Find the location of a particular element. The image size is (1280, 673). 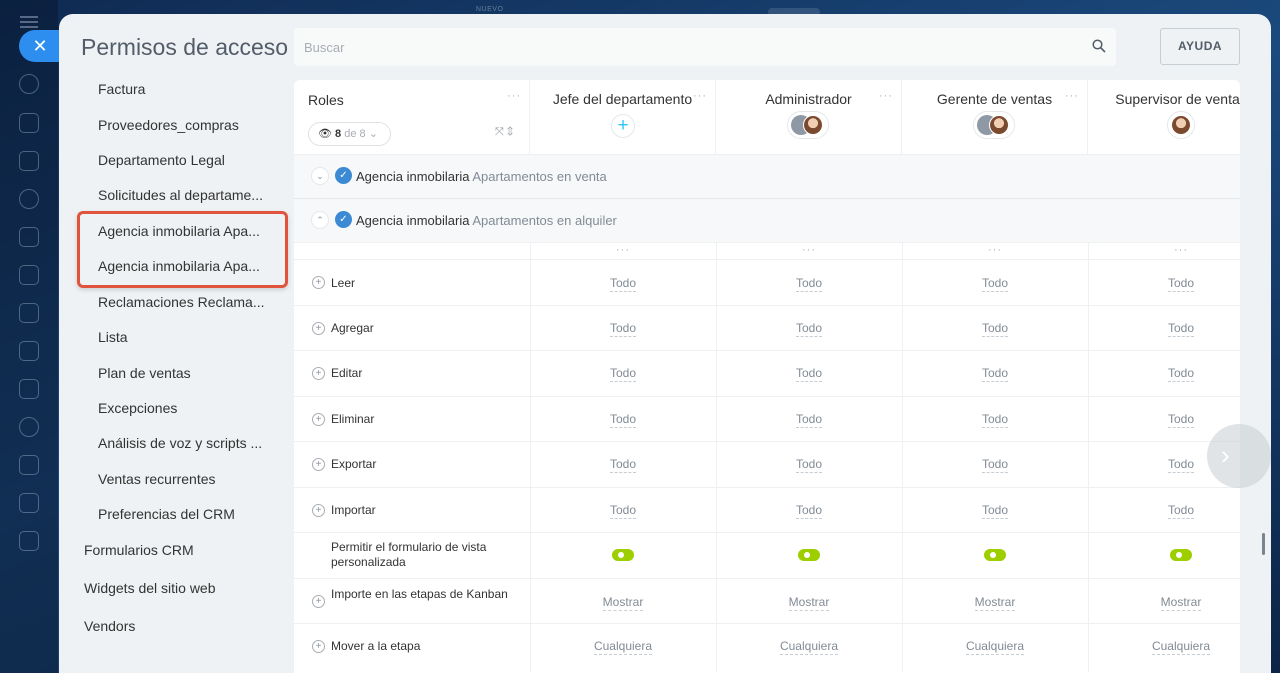

help-button: AYUDA is located at coordinates (1200, 46).